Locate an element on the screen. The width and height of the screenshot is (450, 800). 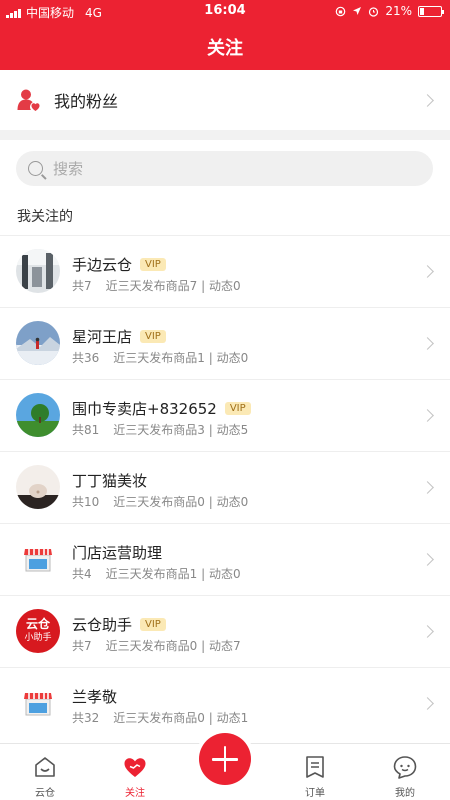
tab-orders: 订单 is located at coordinates (315, 772).